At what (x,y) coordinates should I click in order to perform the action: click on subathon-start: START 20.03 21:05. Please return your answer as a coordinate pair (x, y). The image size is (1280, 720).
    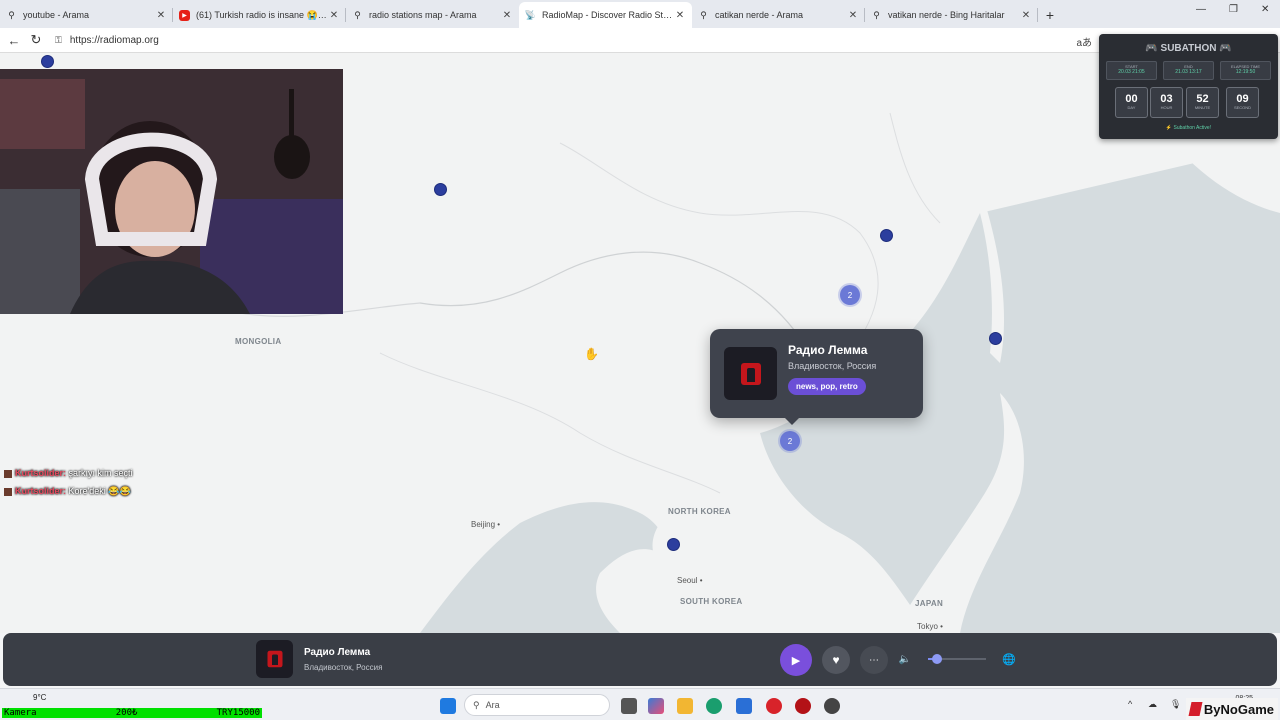
    Looking at the image, I should click on (1131, 70).